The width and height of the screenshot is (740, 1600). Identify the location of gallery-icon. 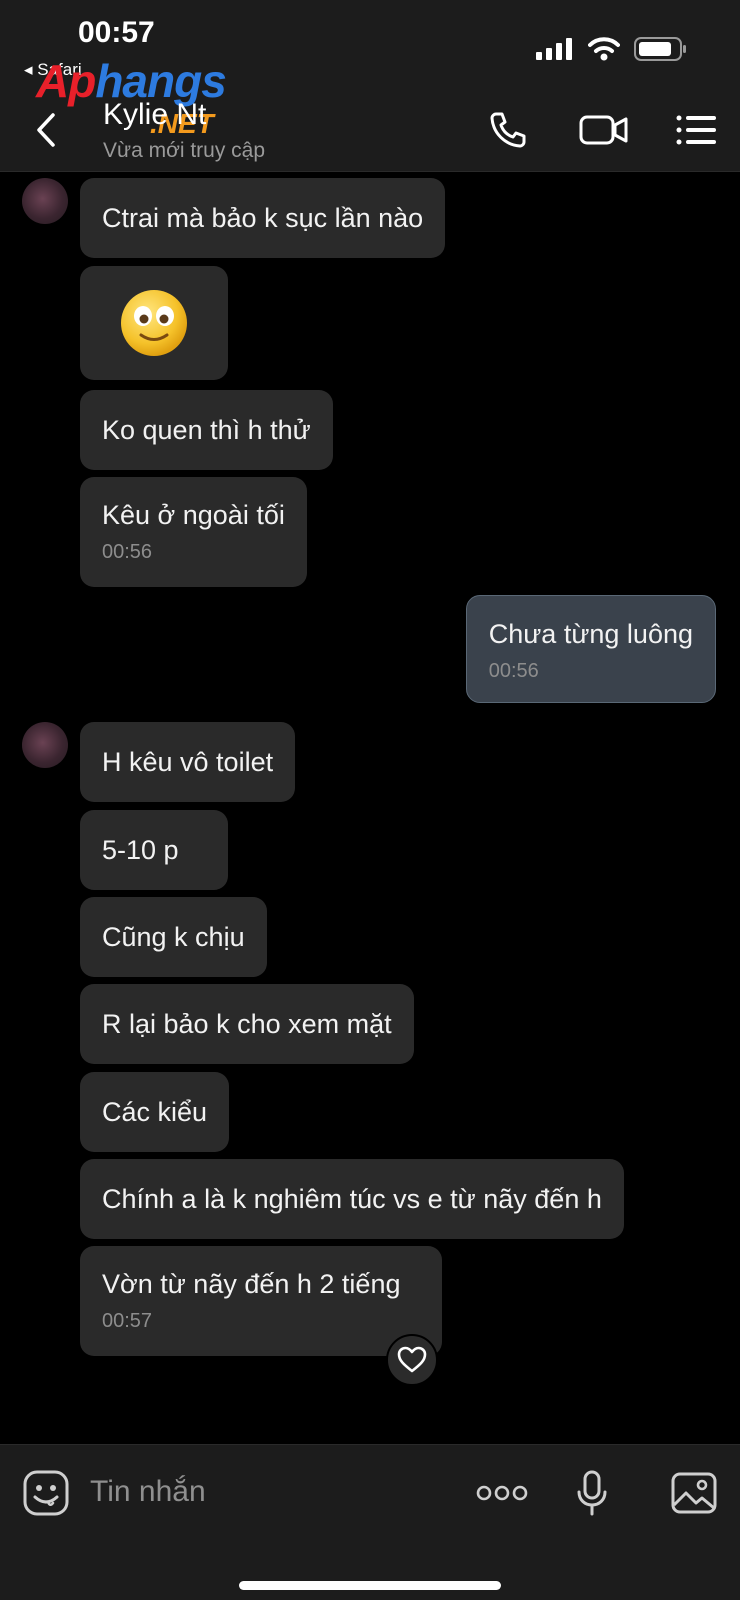
(694, 1493).